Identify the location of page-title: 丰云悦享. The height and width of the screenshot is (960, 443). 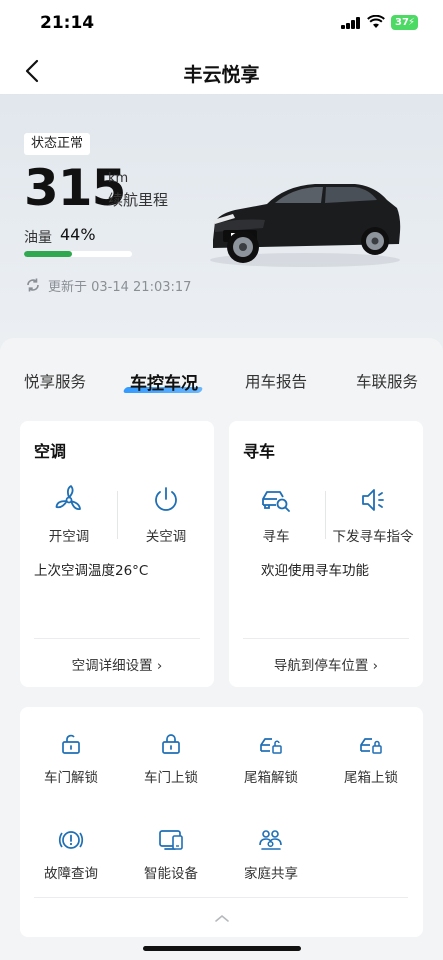
(221, 75).